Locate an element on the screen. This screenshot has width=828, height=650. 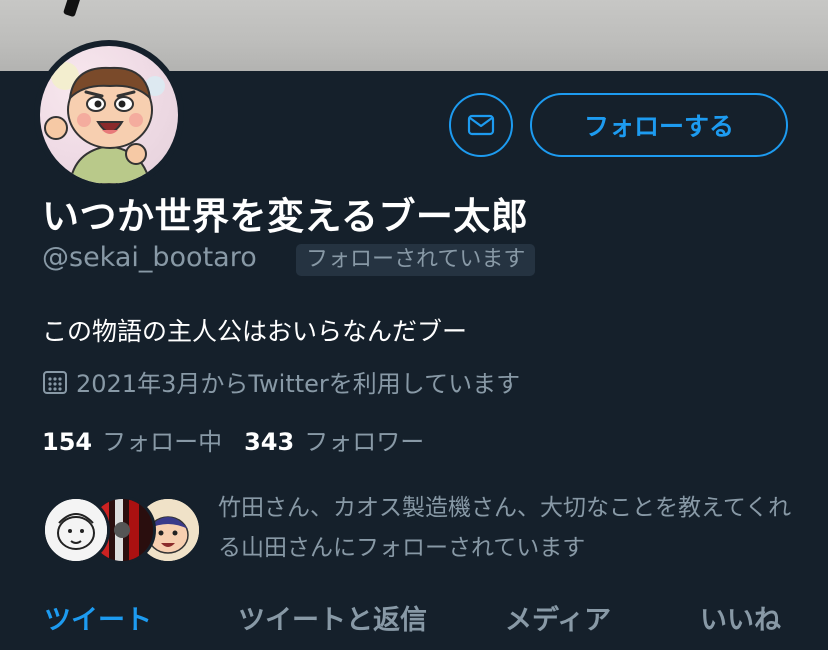
follow-button: フォローする is located at coordinates (659, 125).